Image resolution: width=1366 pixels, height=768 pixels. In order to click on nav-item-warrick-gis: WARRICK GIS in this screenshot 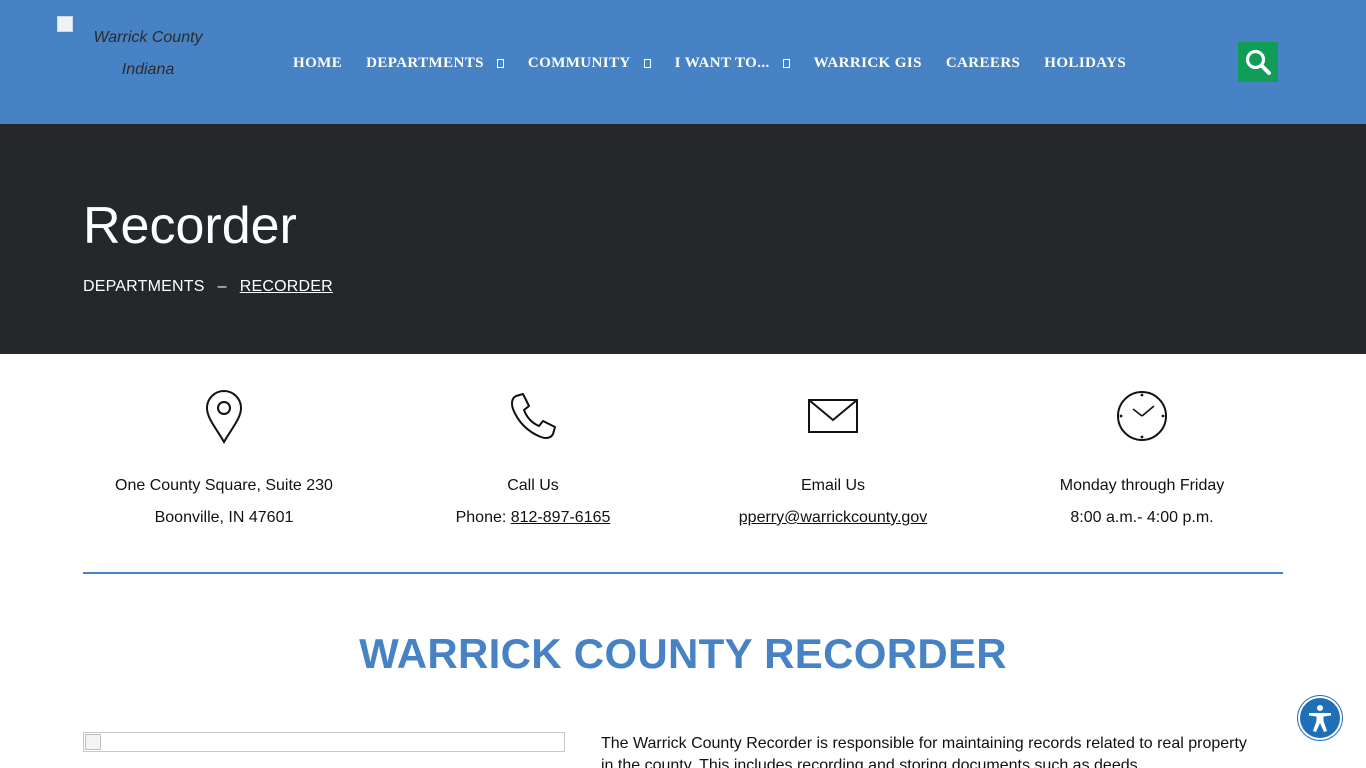, I will do `click(868, 63)`.